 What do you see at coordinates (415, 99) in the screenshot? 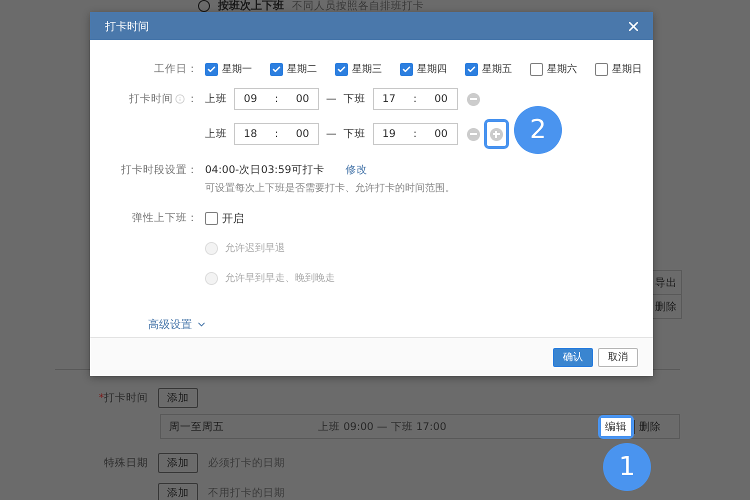
I see `time-input: 17 : 00` at bounding box center [415, 99].